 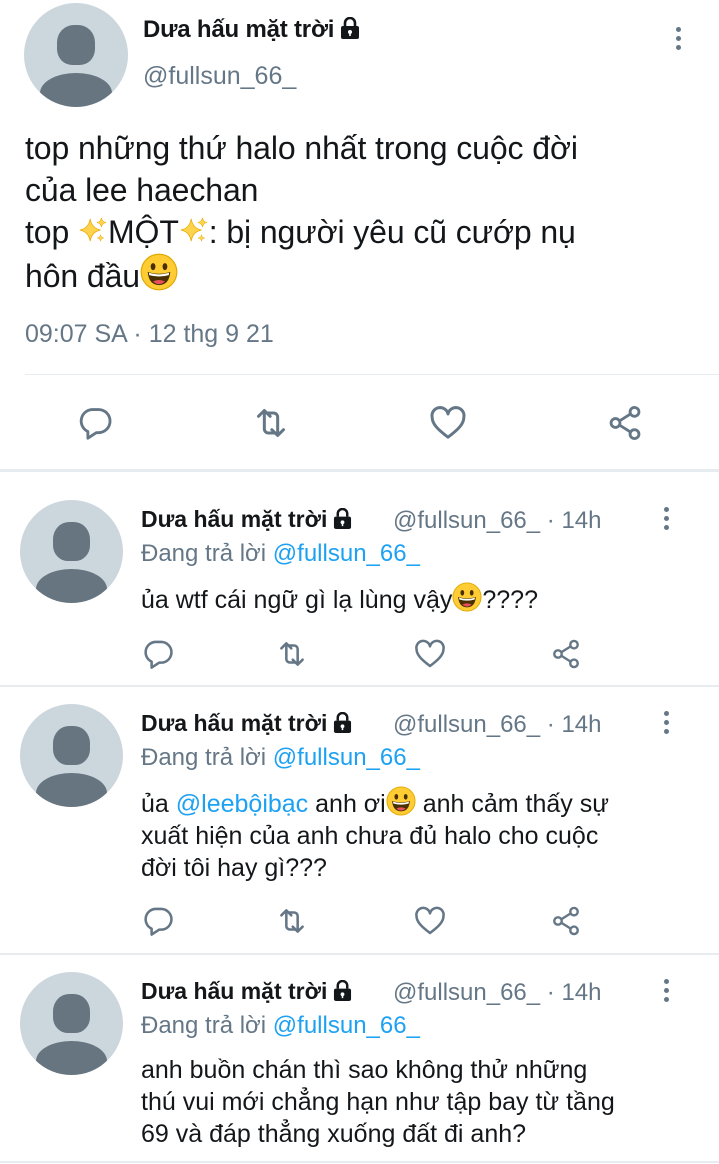 What do you see at coordinates (370, 836) in the screenshot?
I see `reply-text-line: xuất hiện của anh chưa đủ halo cho cuộc` at bounding box center [370, 836].